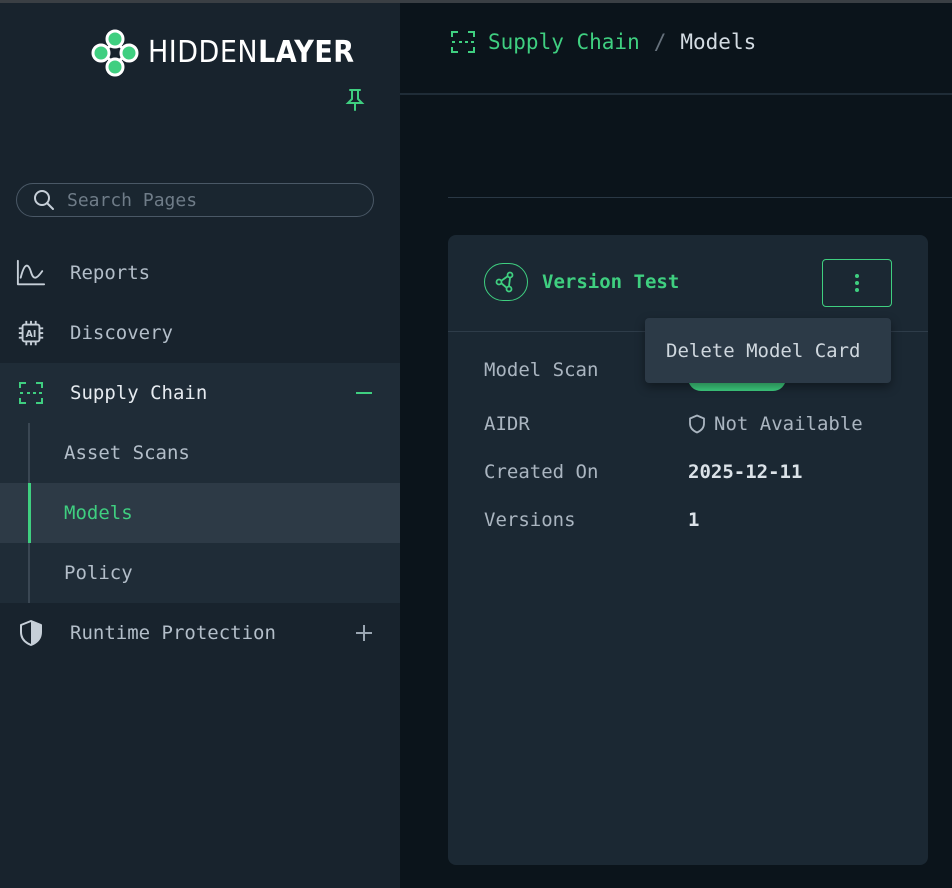 The image size is (952, 888). I want to click on aidr-value: Not Available, so click(775, 424).